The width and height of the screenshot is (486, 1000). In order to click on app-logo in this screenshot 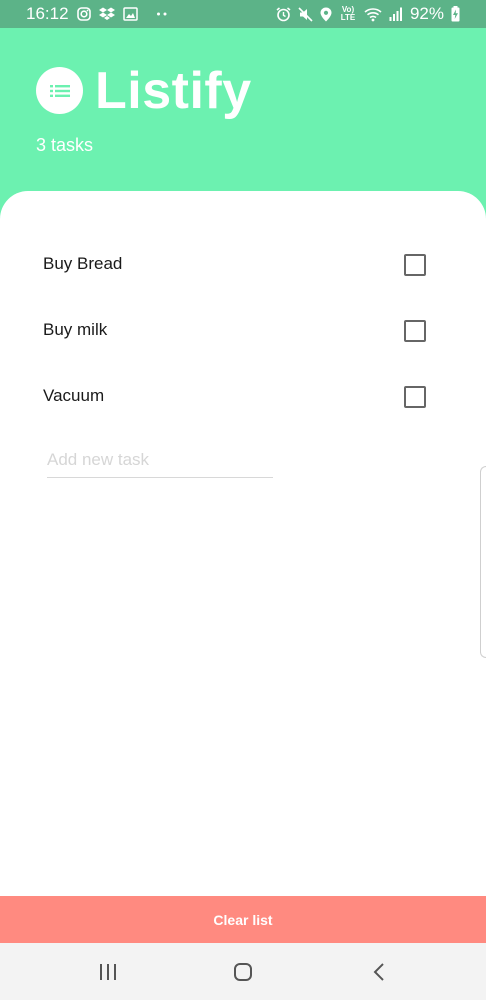, I will do `click(59, 90)`.